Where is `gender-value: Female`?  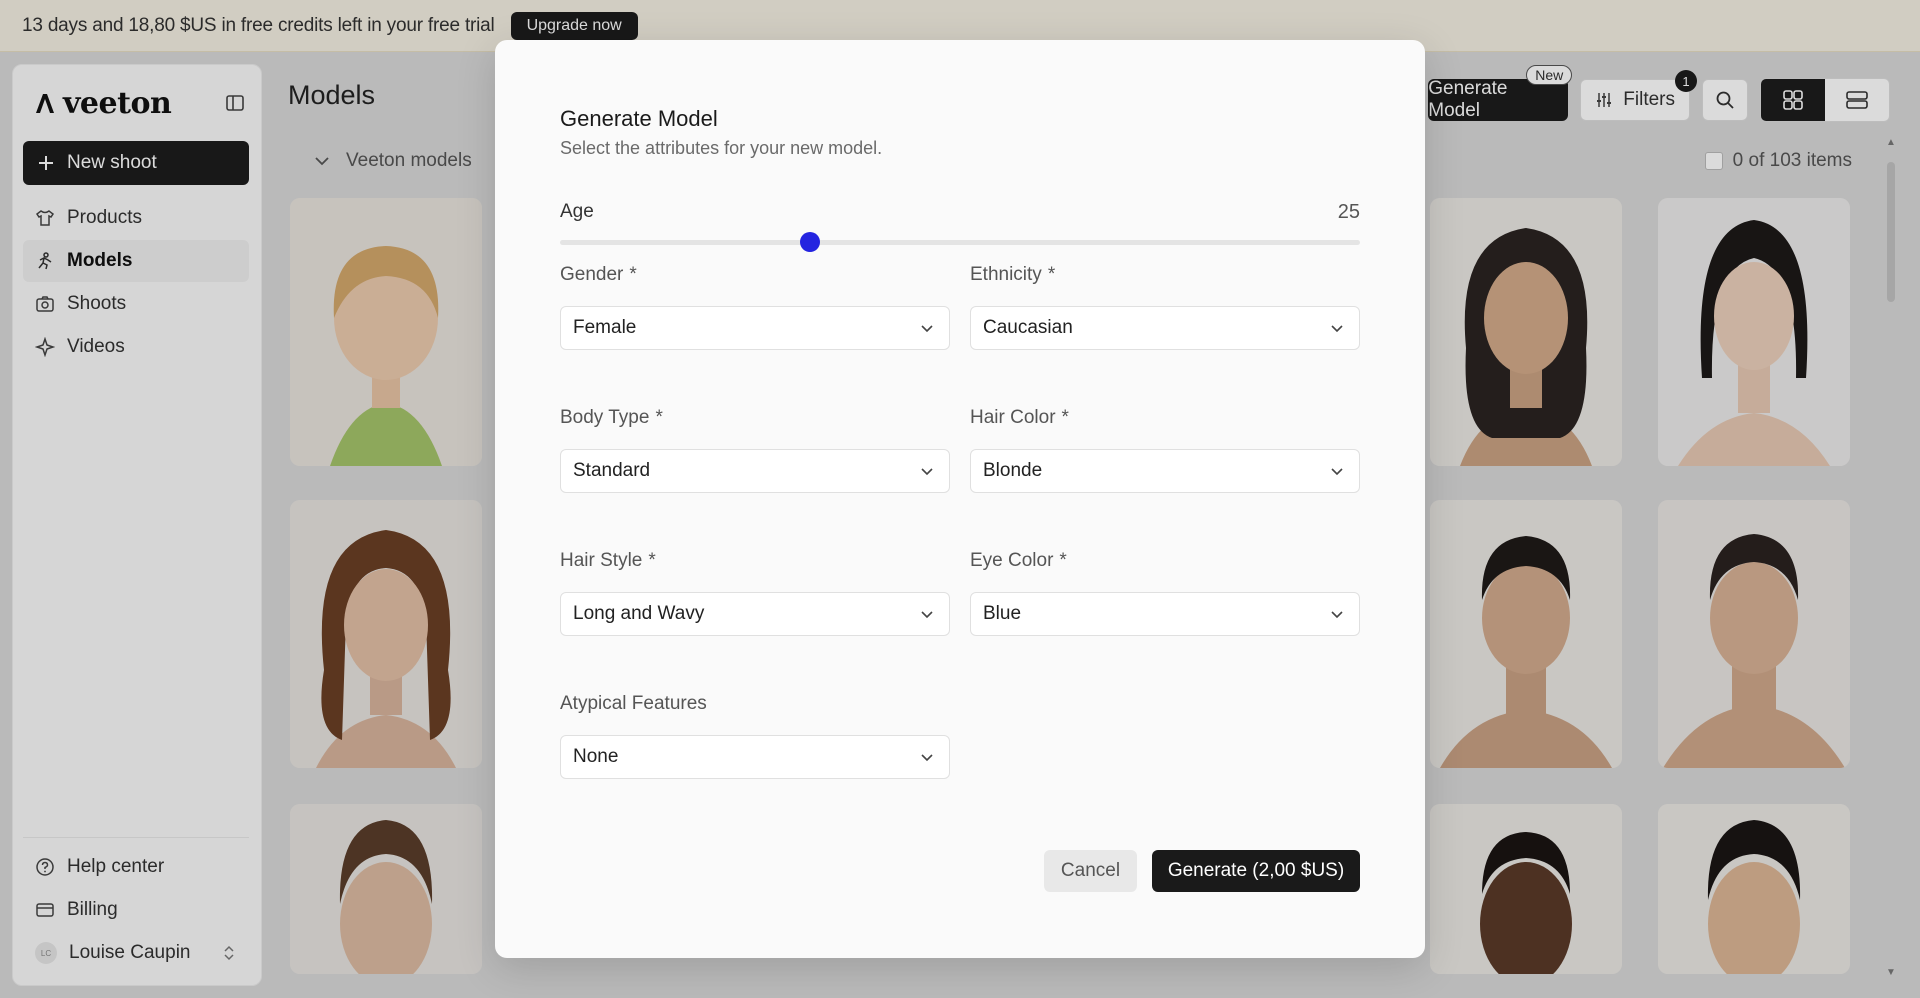 gender-value: Female is located at coordinates (605, 327).